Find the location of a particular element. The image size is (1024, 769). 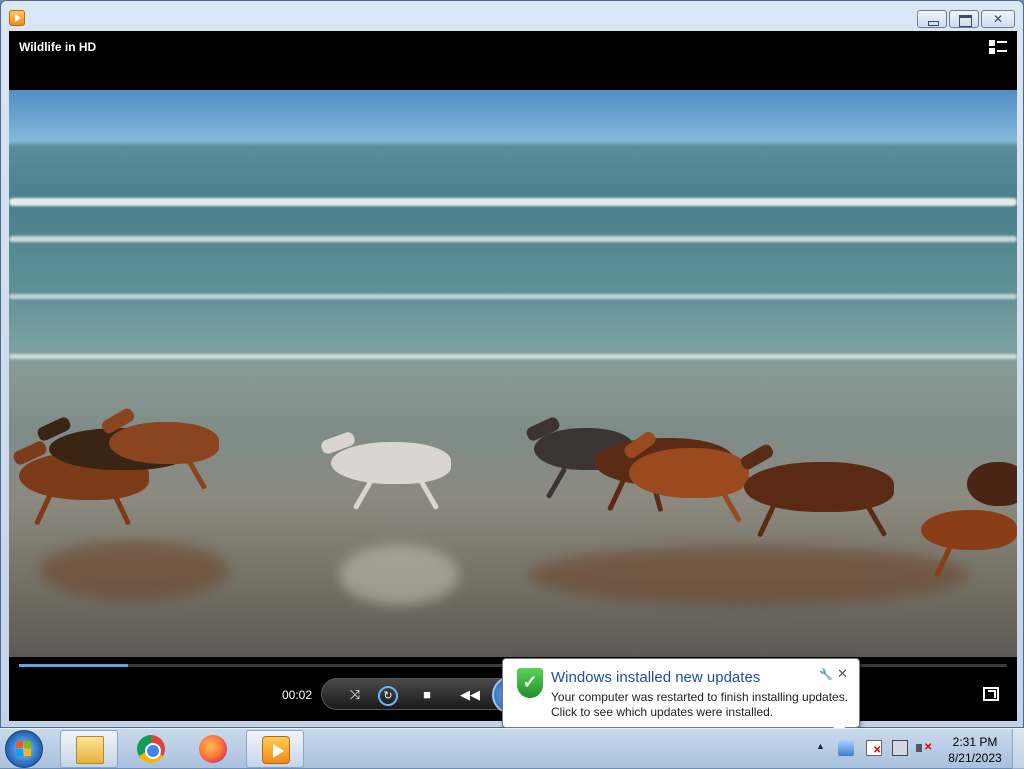

playback-controls: ⤨ ↻ ■ ◀◀ is located at coordinates (425, 695).